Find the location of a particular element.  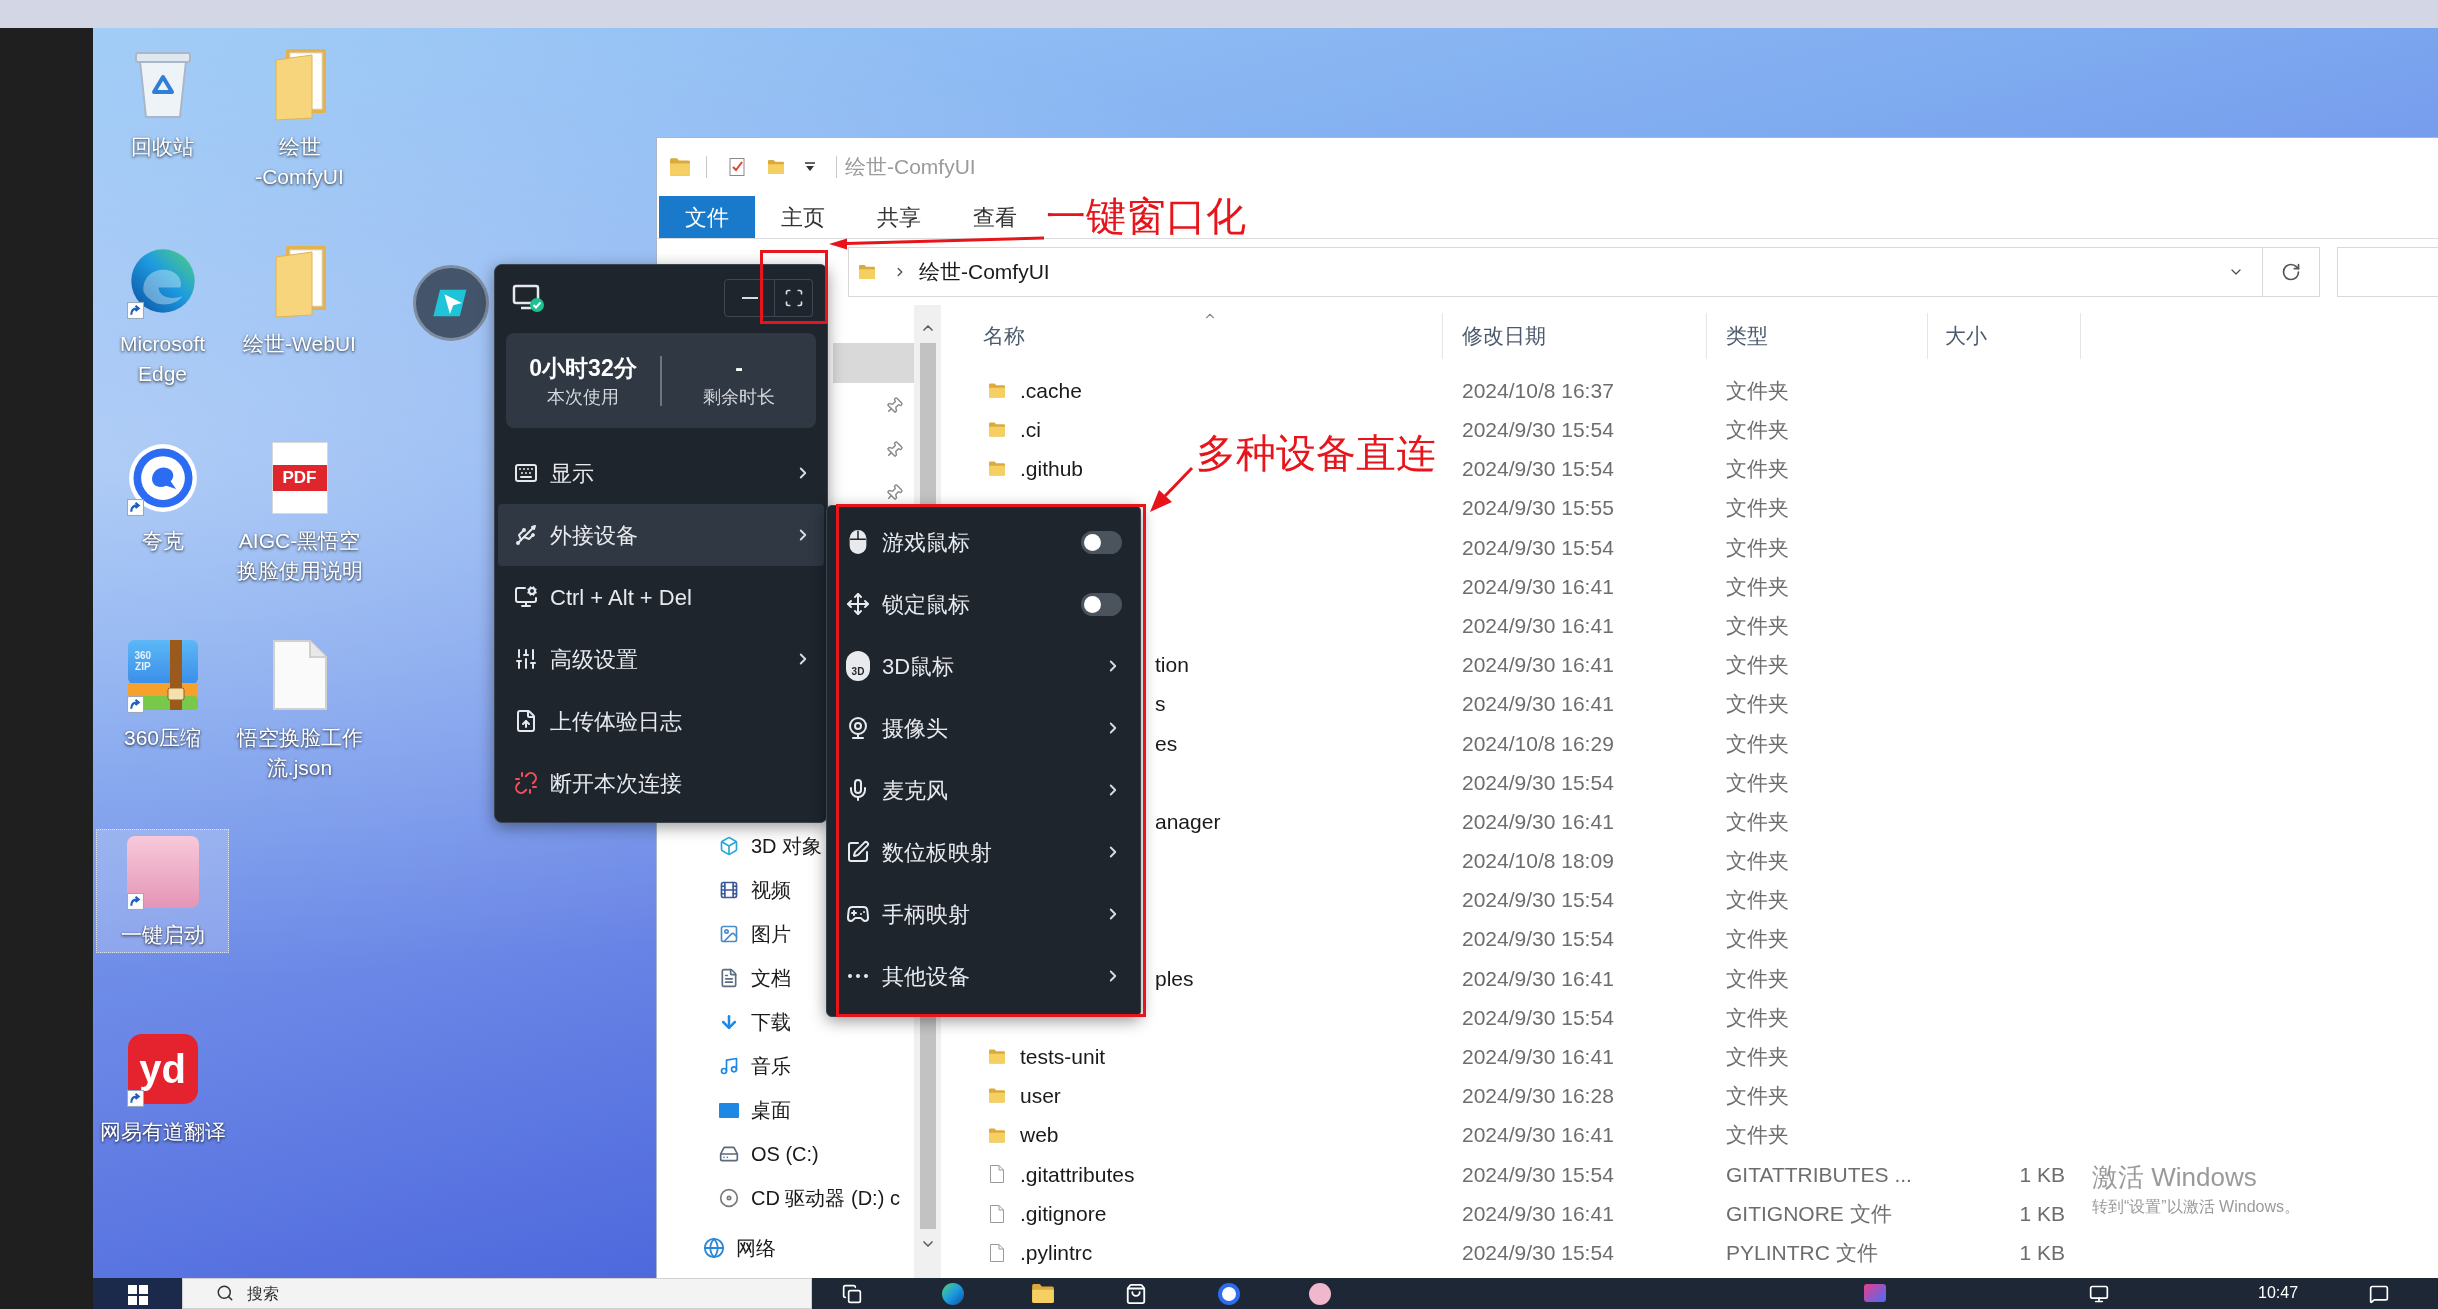

mouse-label-text: 3D is located at coordinates (858, 672).